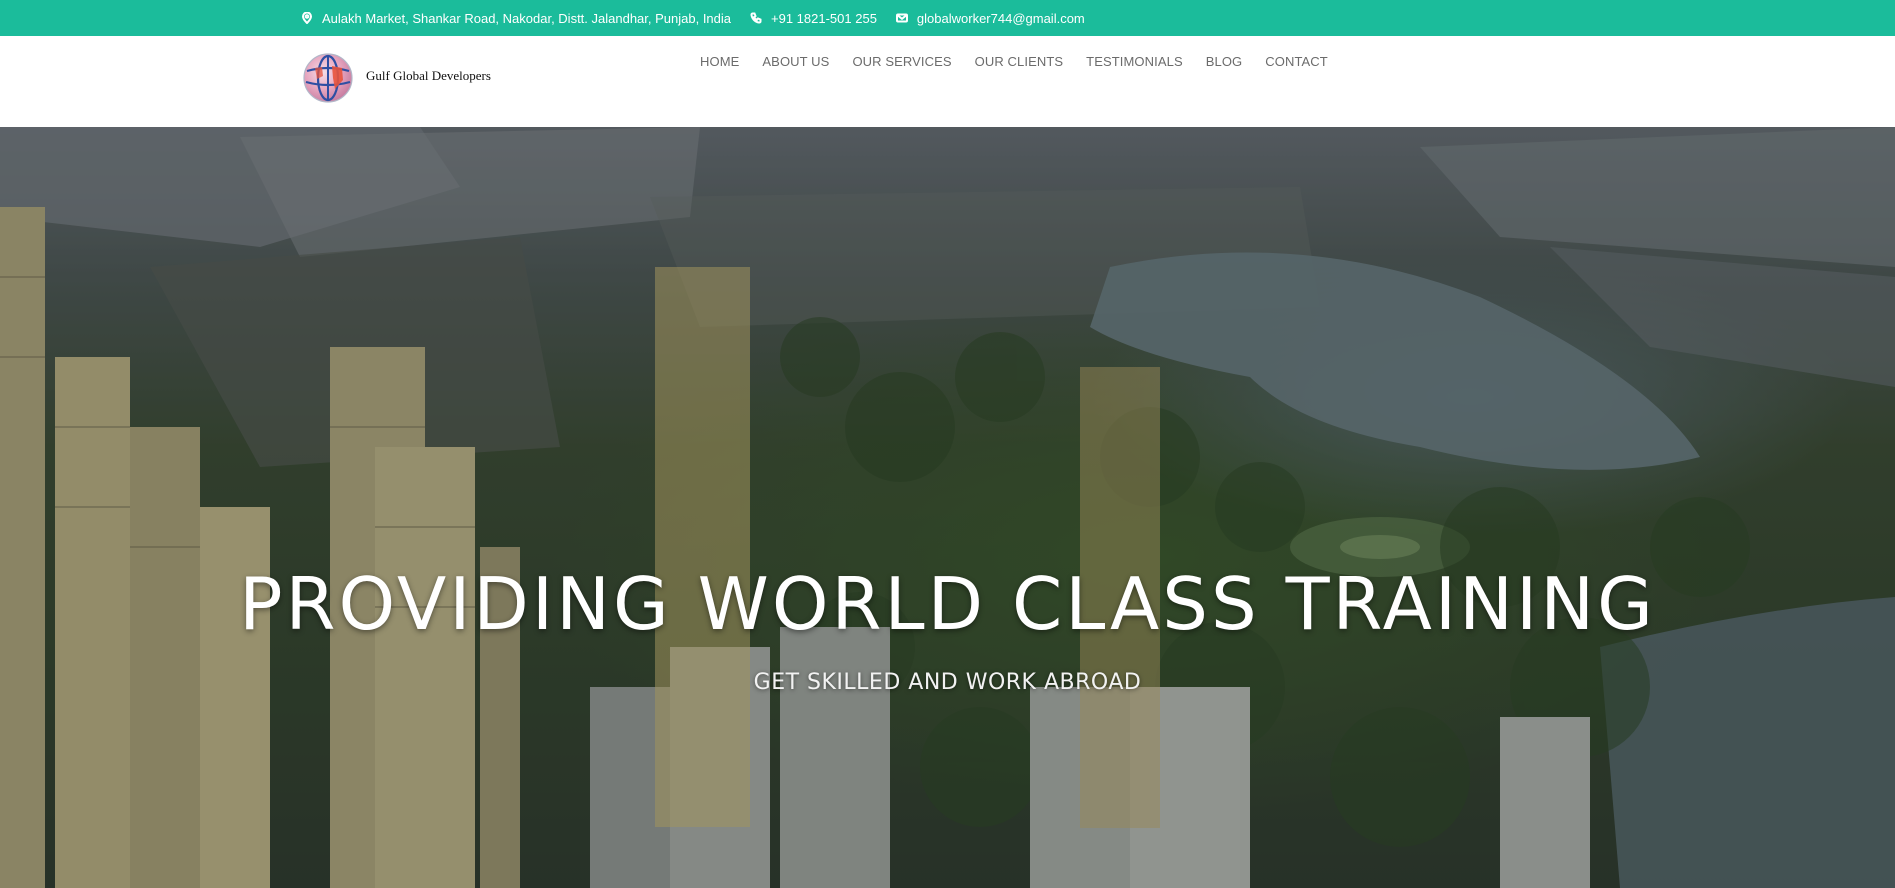  What do you see at coordinates (1296, 61) in the screenshot?
I see `nav-contact: CONTACT` at bounding box center [1296, 61].